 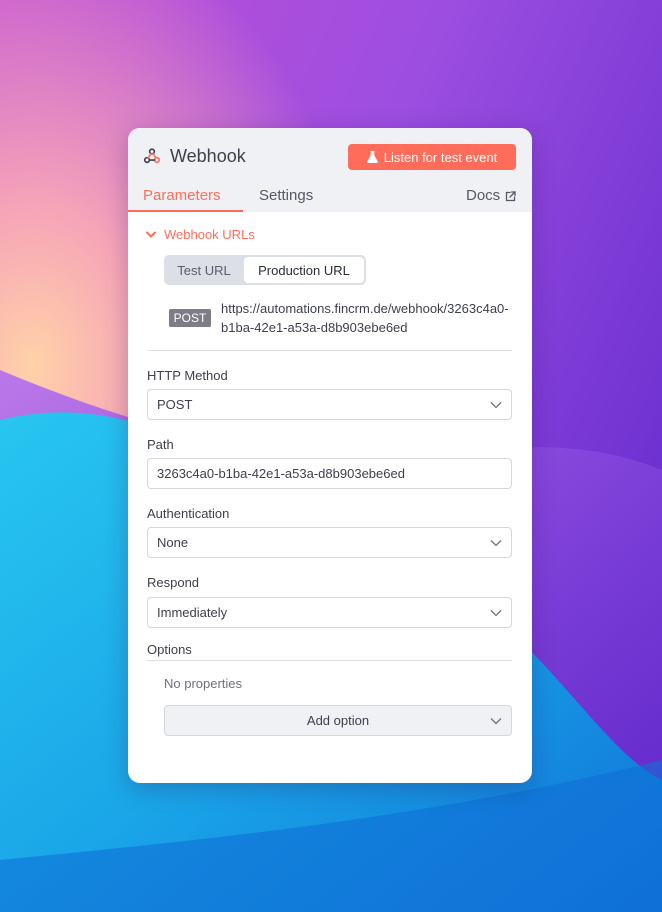 I want to click on webhook-urls-label: Webhook URLs, so click(x=209, y=234).